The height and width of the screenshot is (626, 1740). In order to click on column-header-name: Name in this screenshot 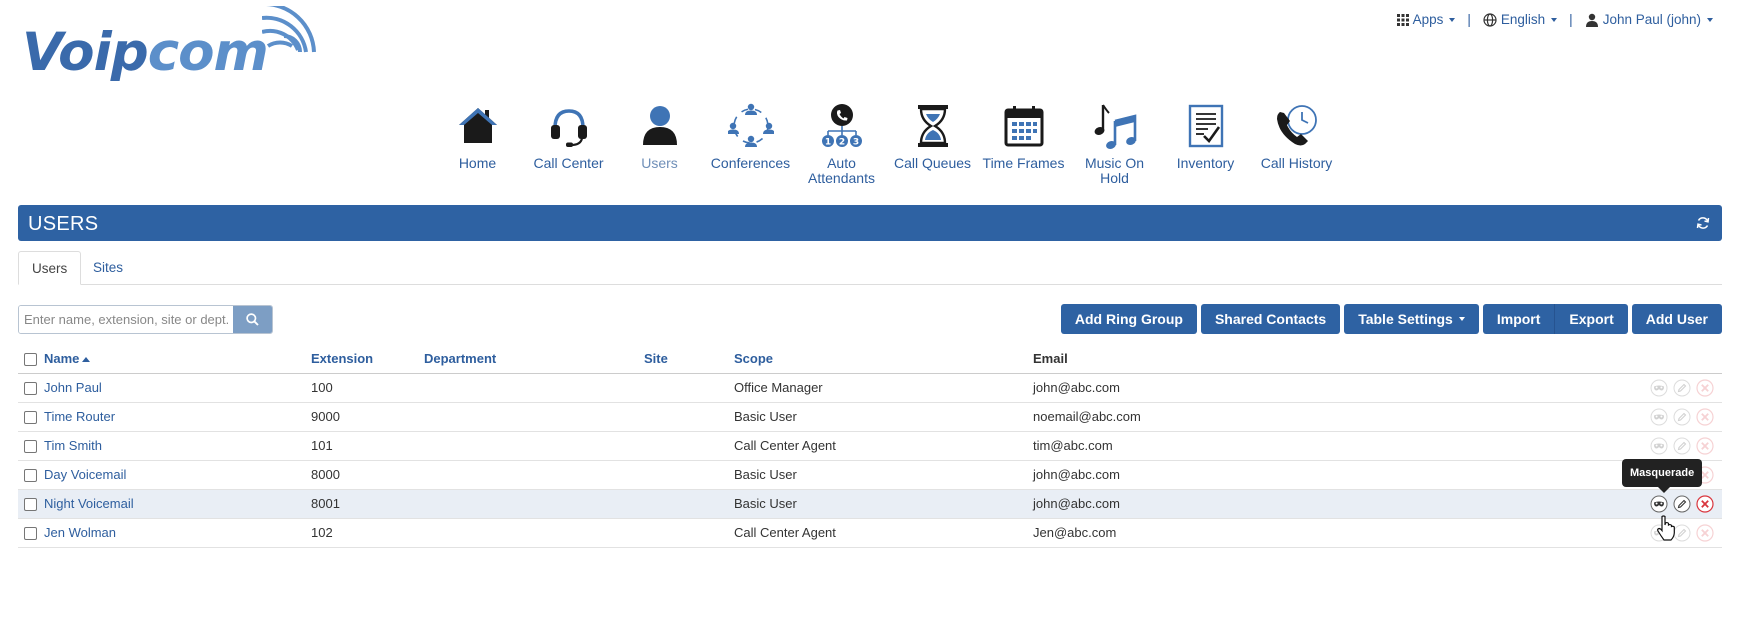, I will do `click(177, 359)`.